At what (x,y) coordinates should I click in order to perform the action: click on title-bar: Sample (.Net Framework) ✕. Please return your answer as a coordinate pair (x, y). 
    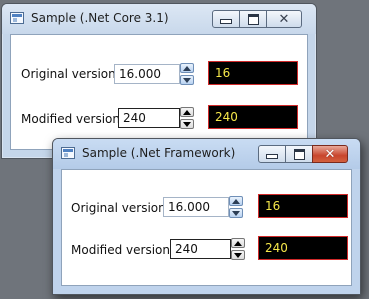
    Looking at the image, I should click on (206, 154).